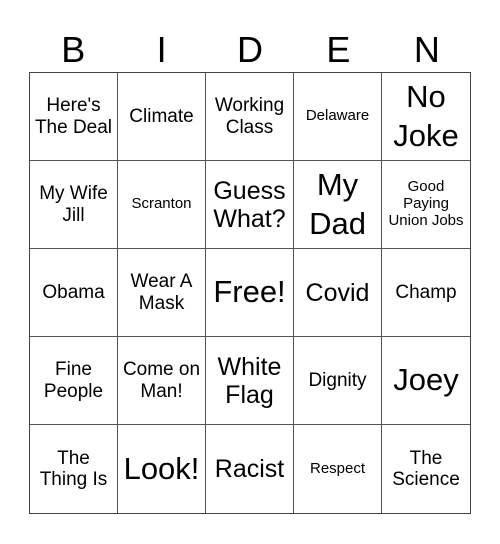 This screenshot has height=544, width=500. I want to click on bingo-cell-label: Delaware, so click(337, 116).